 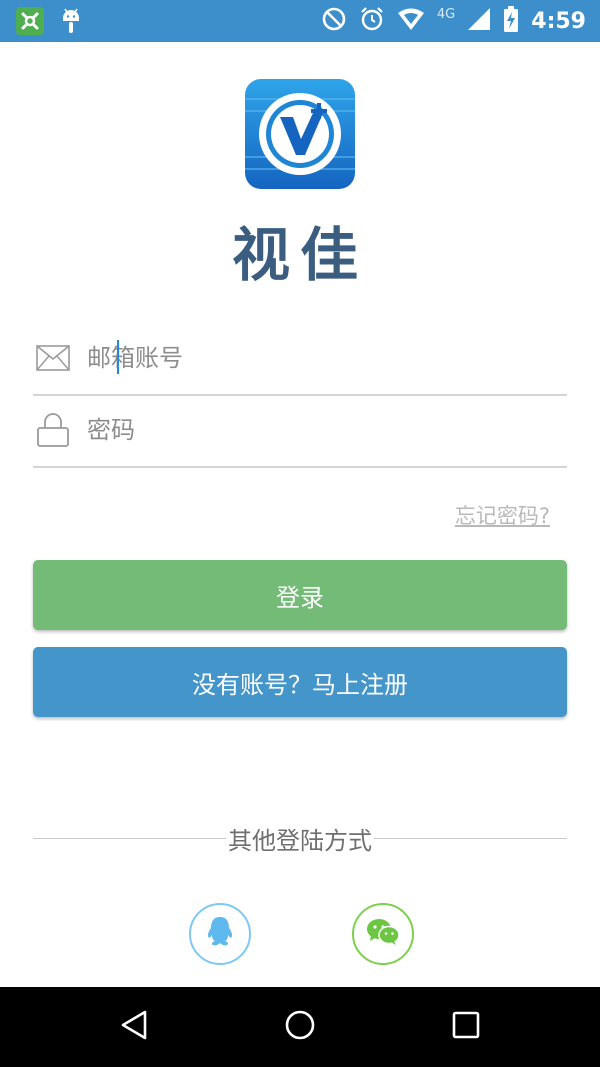 What do you see at coordinates (129, 838) in the screenshot?
I see `divider-line-left` at bounding box center [129, 838].